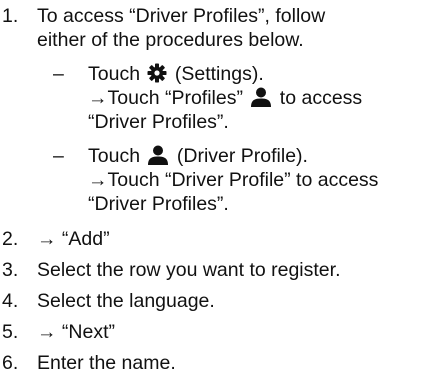  Describe the element at coordinates (216, 74) in the screenshot. I see `text-fragment: (Settings).` at that location.